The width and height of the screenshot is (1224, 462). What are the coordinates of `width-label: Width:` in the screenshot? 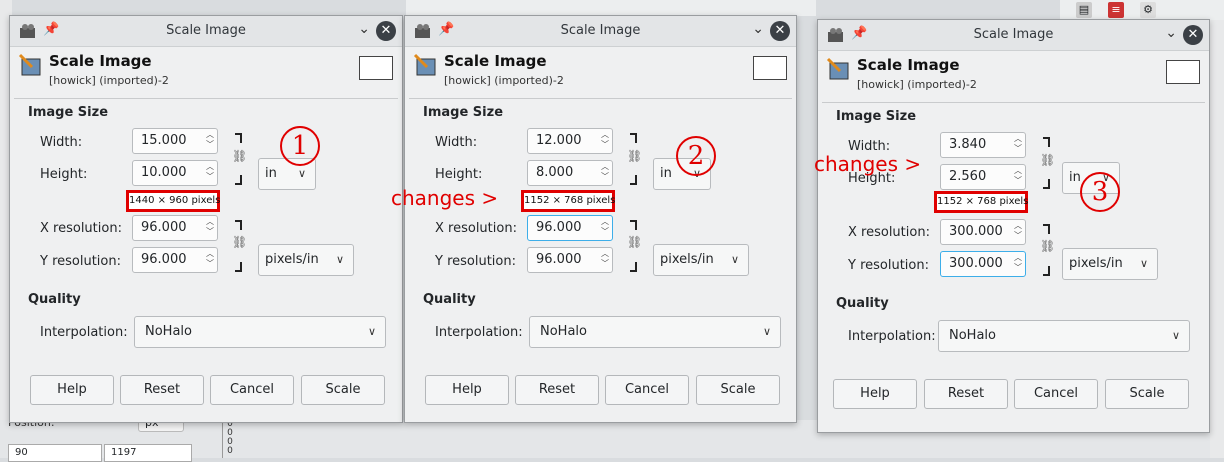 It's located at (61, 142).